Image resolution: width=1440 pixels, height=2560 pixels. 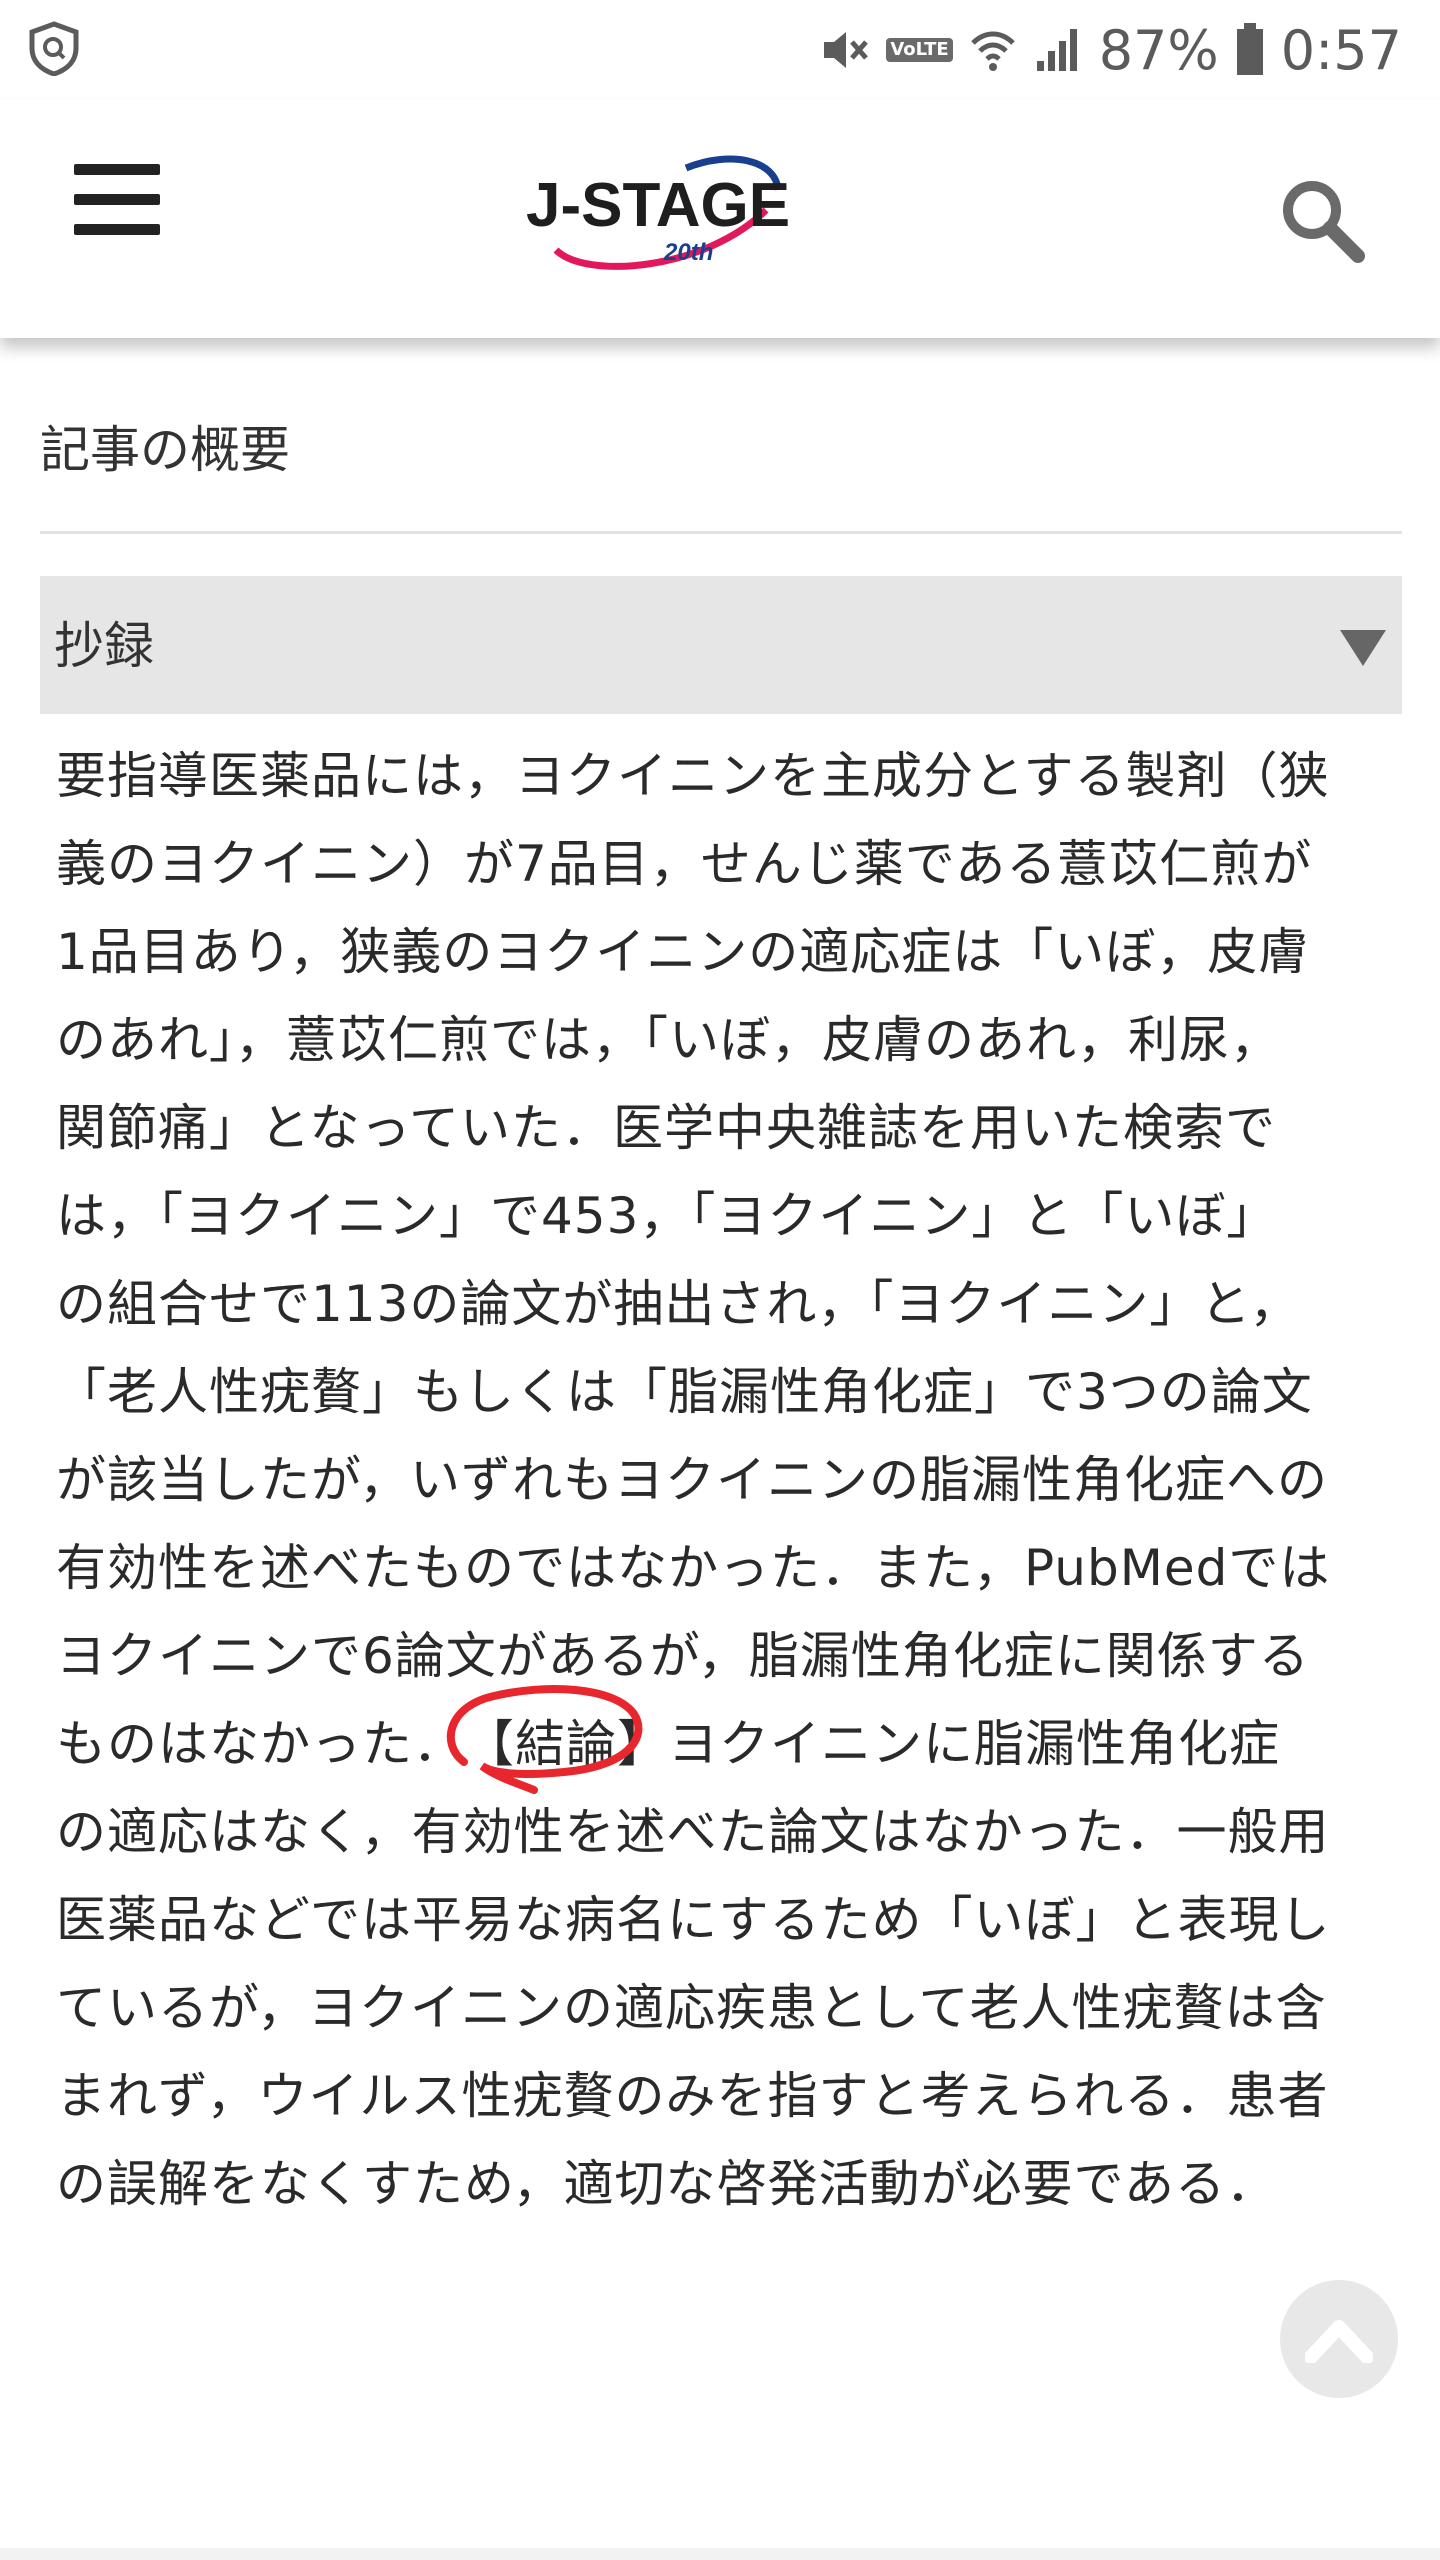 What do you see at coordinates (692, 2096) in the screenshot?
I see `abstract-line: まれず，ウイルス性疣贅のみを指すと考えられる．患者` at bounding box center [692, 2096].